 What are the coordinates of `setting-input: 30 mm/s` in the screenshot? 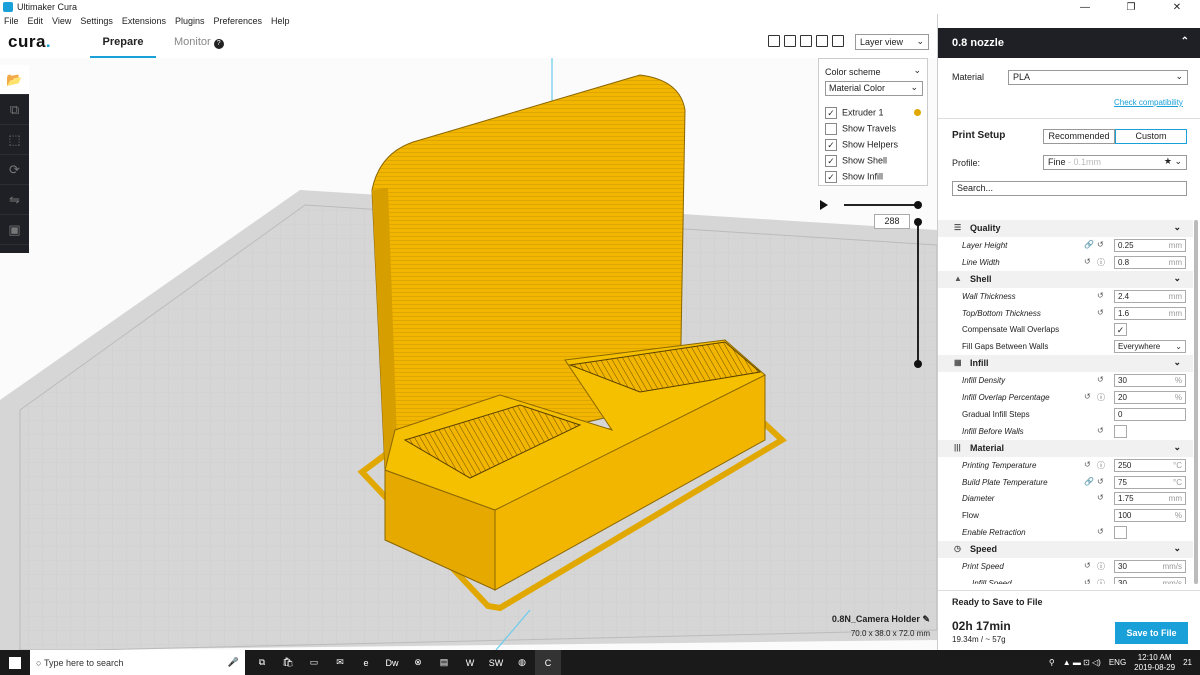 It's located at (1150, 566).